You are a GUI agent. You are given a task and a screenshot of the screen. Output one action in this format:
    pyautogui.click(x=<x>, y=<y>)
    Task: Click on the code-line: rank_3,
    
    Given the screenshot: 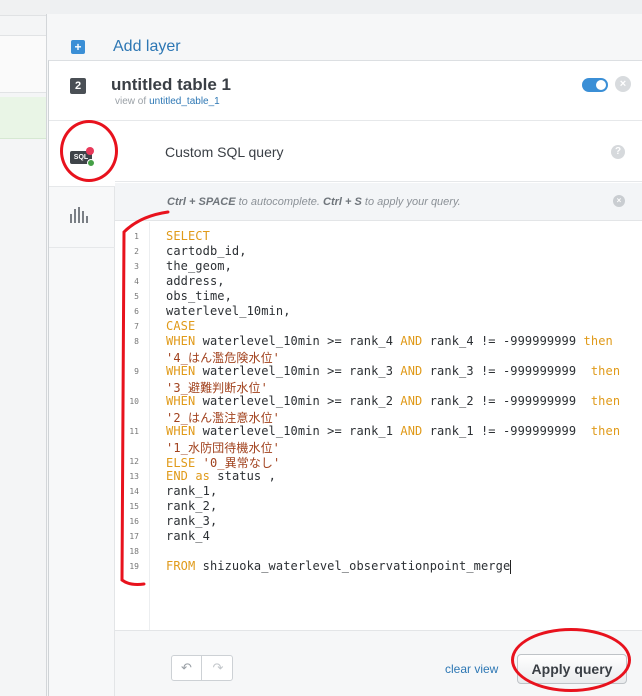 What is the action you would take?
    pyautogui.click(x=192, y=521)
    